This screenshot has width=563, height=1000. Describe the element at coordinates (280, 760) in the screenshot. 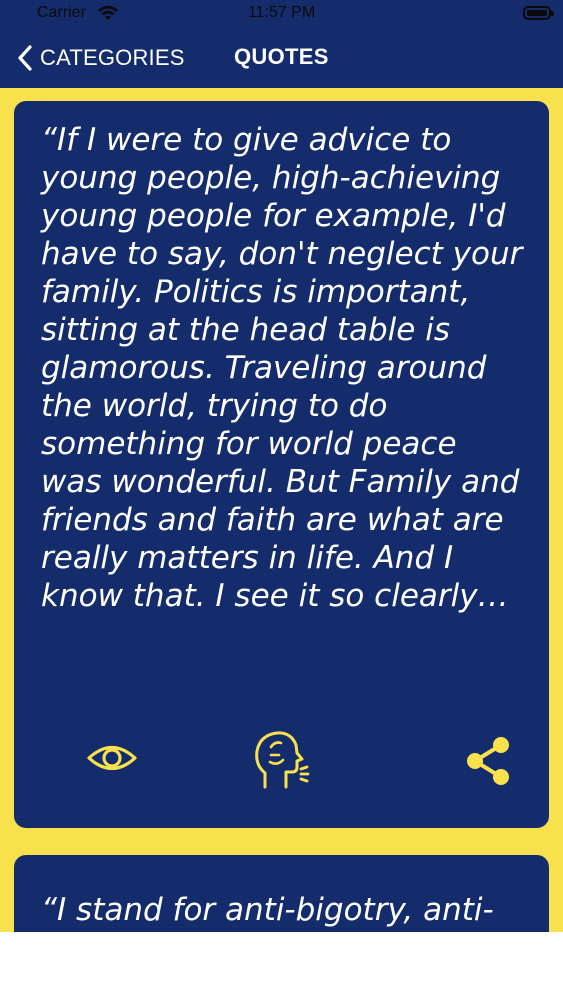

I see `speaking-head-icon` at that location.